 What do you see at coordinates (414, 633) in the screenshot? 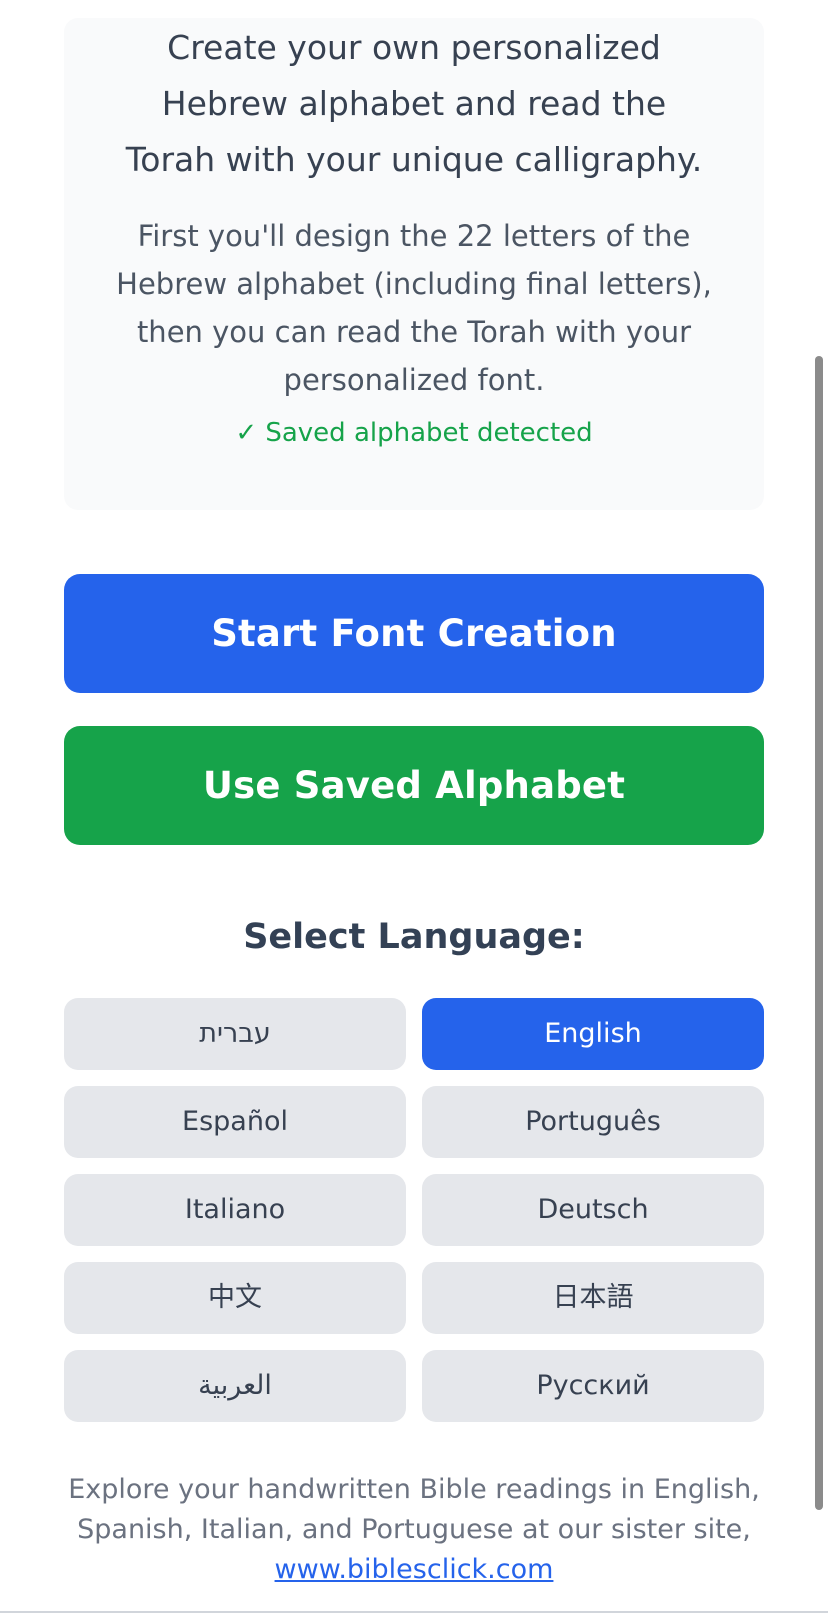
I see `start-font-creation-button: Start Font Creation` at bounding box center [414, 633].